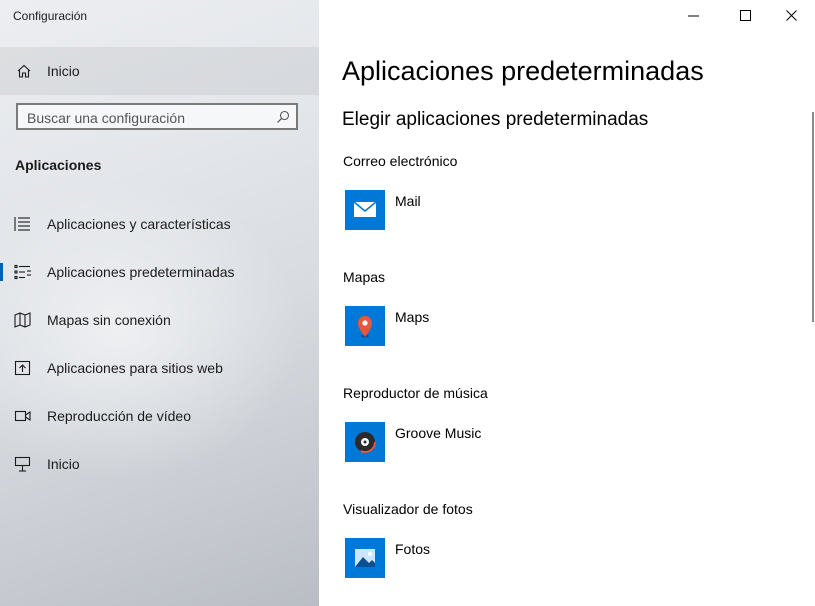 This screenshot has height=606, width=815. Describe the element at coordinates (22, 416) in the screenshot. I see `video-icon` at that location.